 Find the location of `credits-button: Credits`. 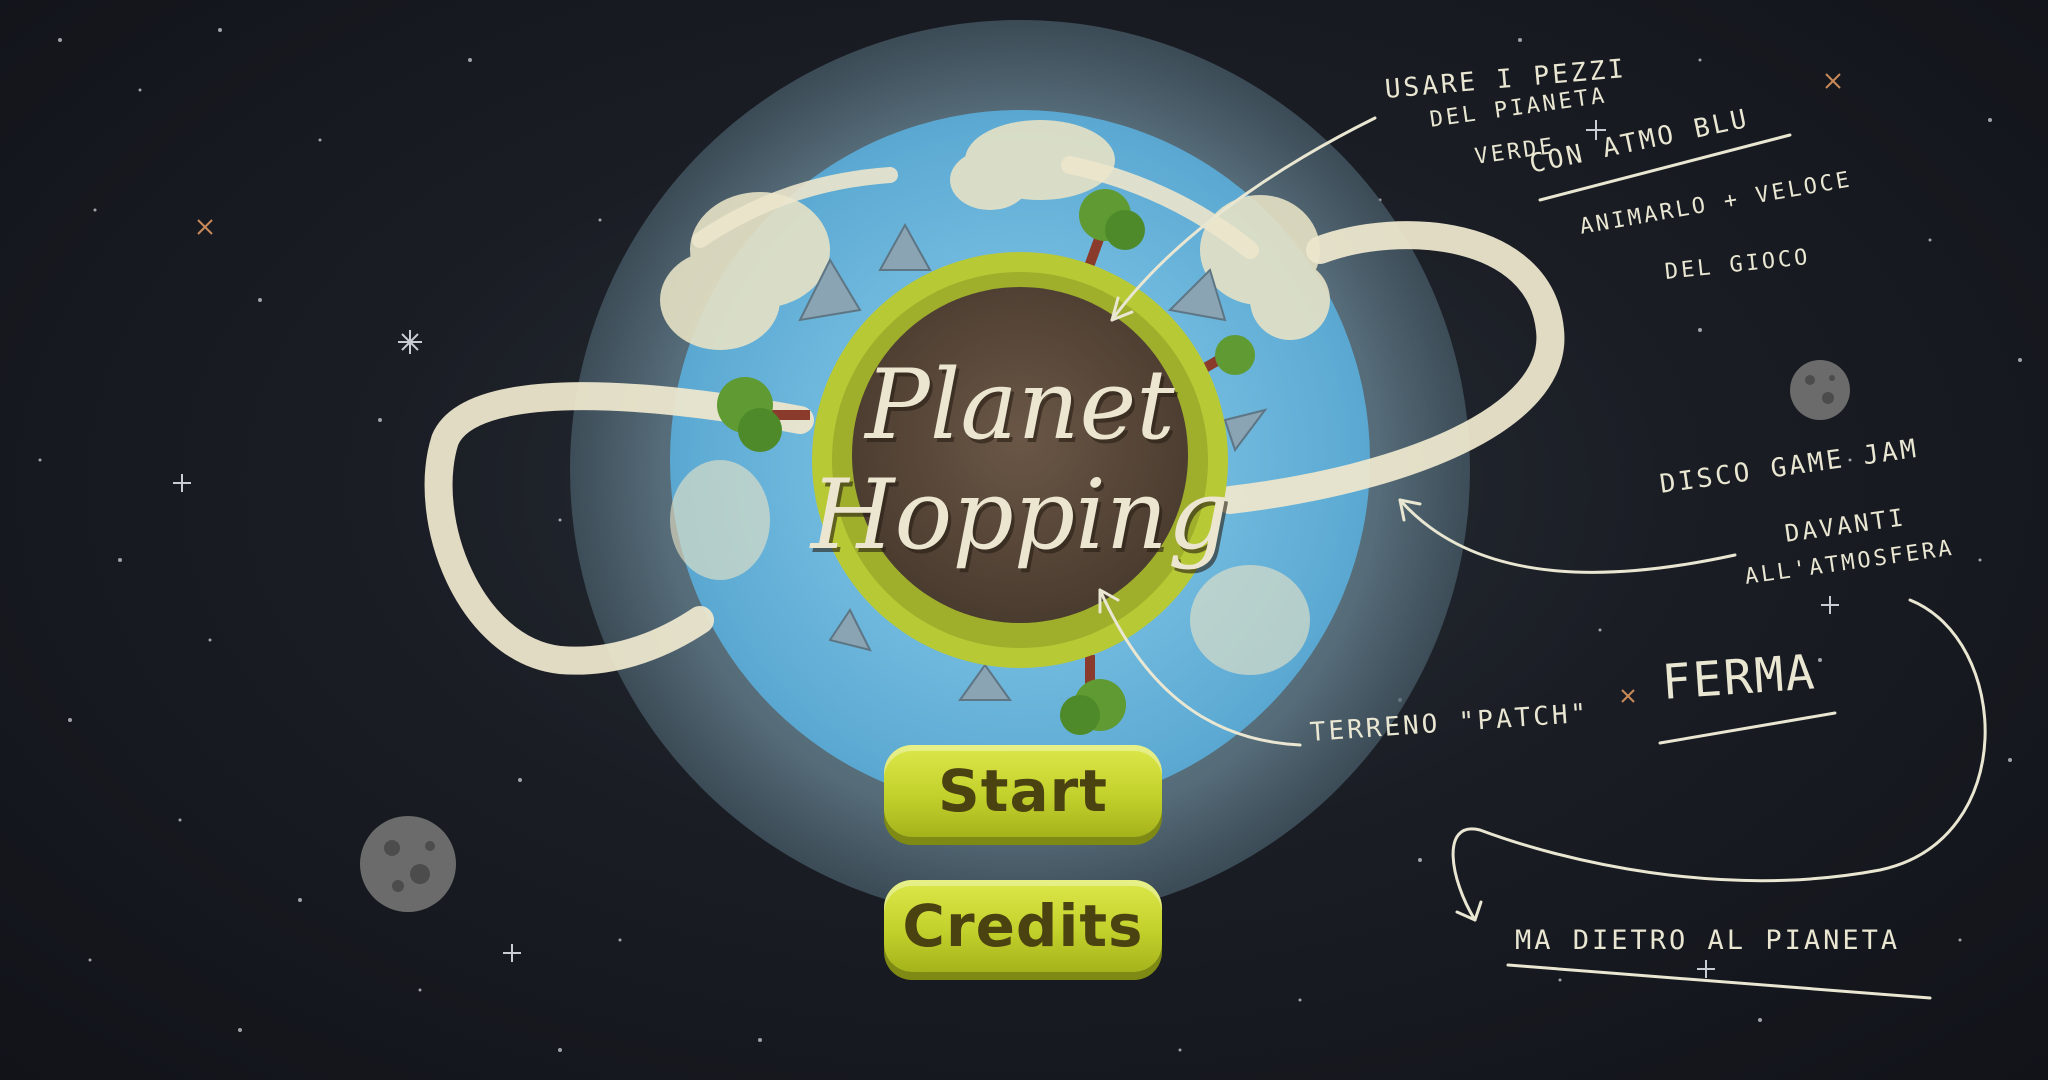

credits-button: Credits is located at coordinates (1023, 926).